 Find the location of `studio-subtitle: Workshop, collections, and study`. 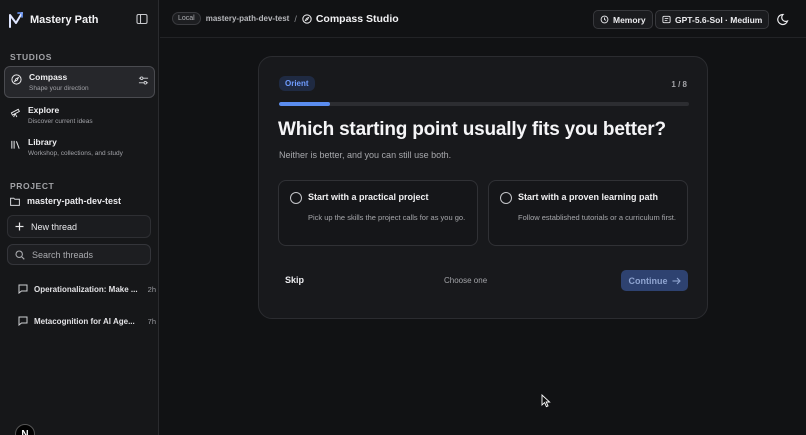

studio-subtitle: Workshop, collections, and study is located at coordinates (75, 153).